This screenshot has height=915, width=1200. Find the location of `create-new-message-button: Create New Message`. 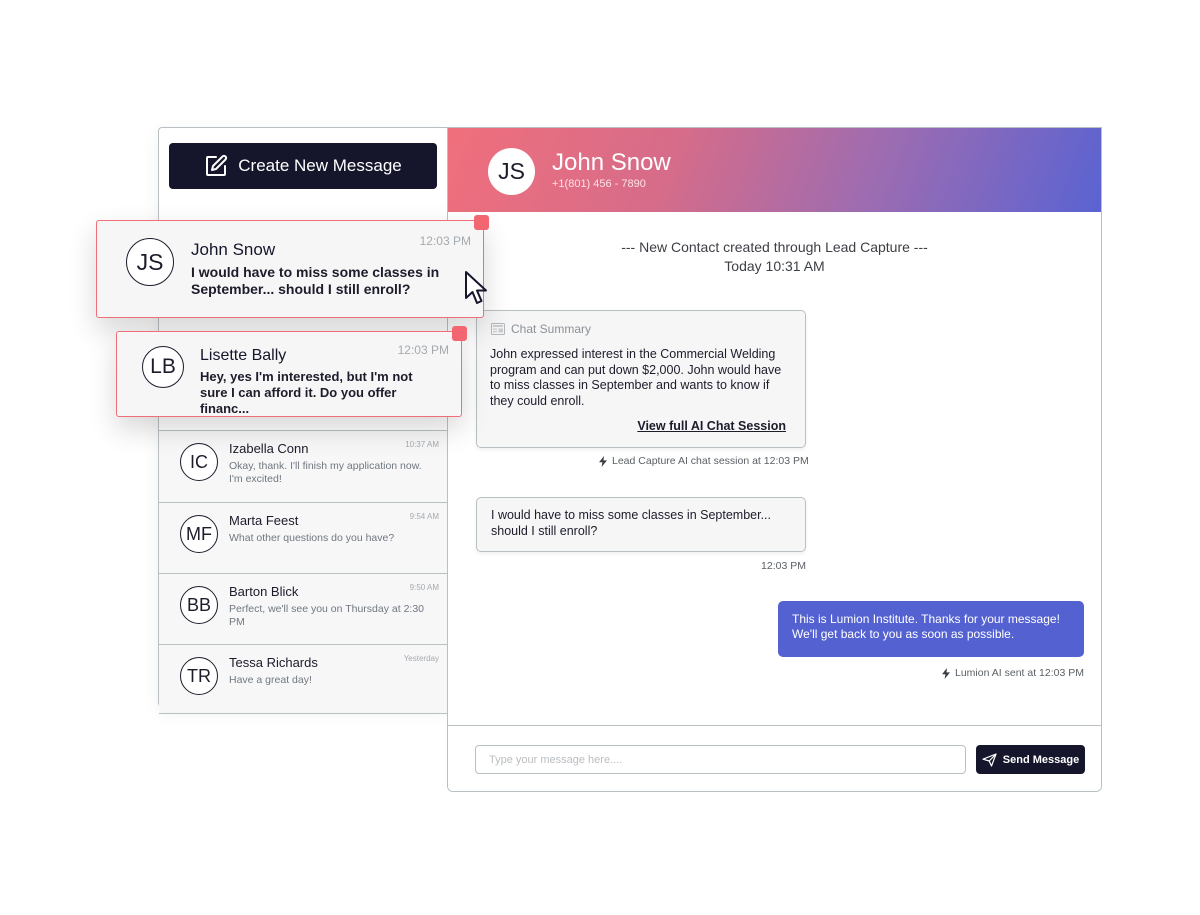

create-new-message-button: Create New Message is located at coordinates (303, 166).